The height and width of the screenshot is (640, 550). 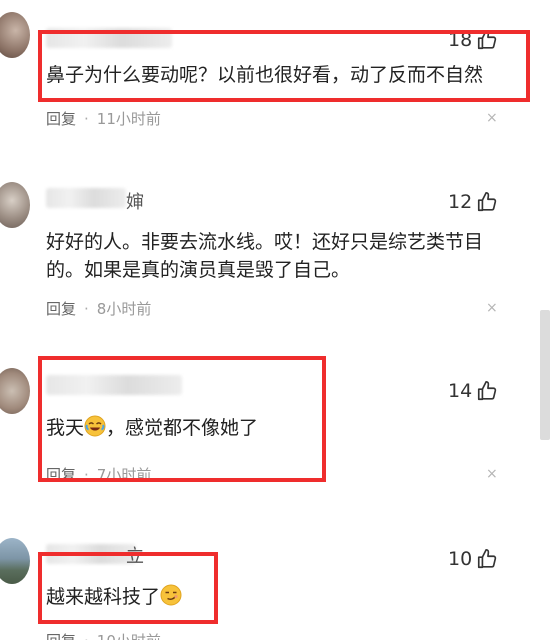 I want to click on comment-meta: 回复 · 7小时前, so click(x=99, y=475).